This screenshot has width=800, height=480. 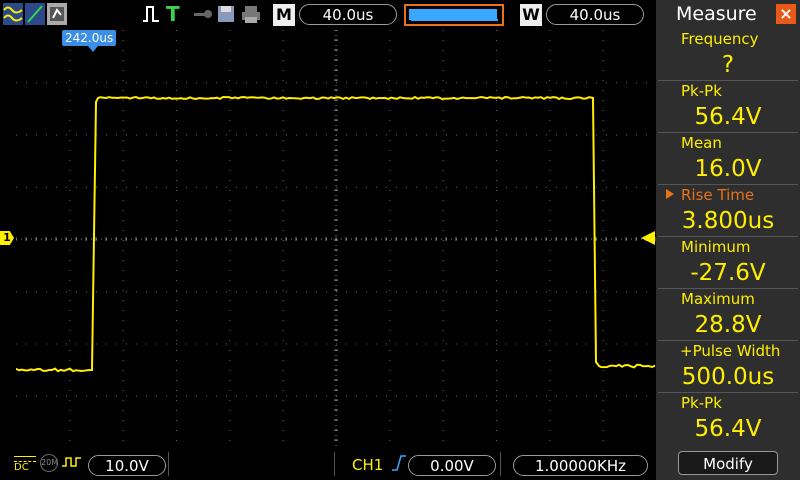 I want to click on measure-value-rise-time: 3.800us, so click(x=728, y=221).